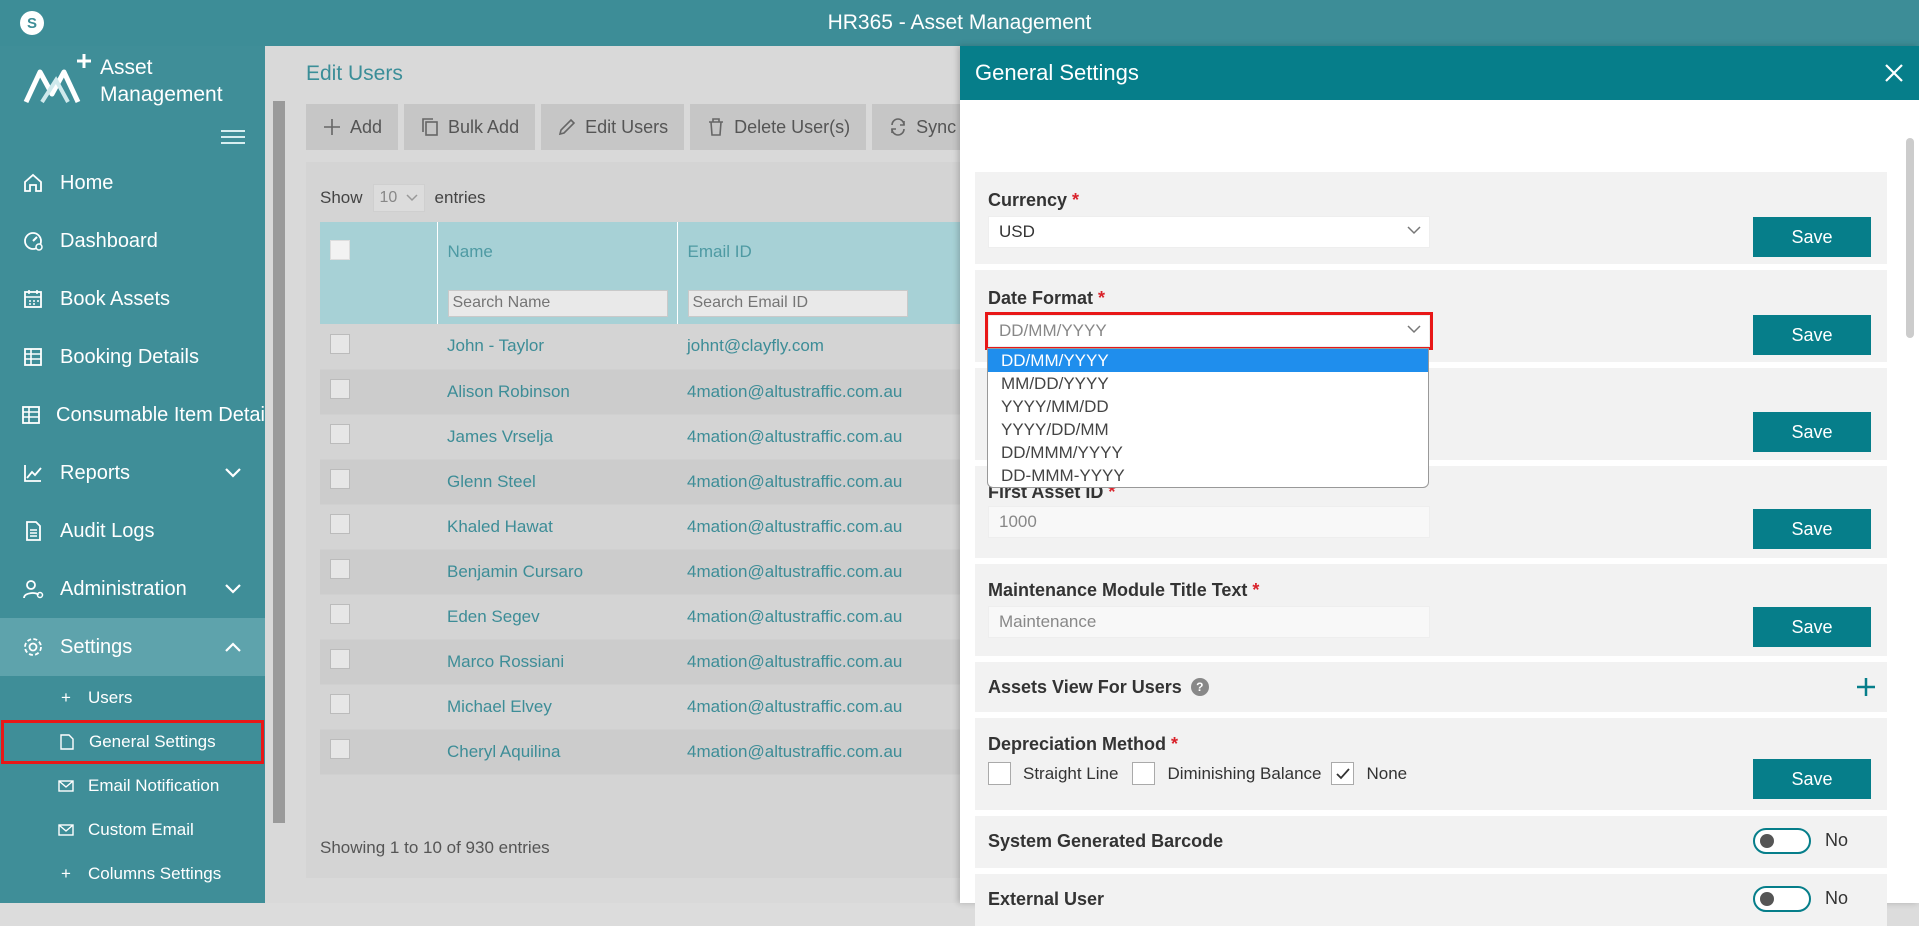 The width and height of the screenshot is (1919, 926). I want to click on save-depreciation-button: Save, so click(1812, 779).